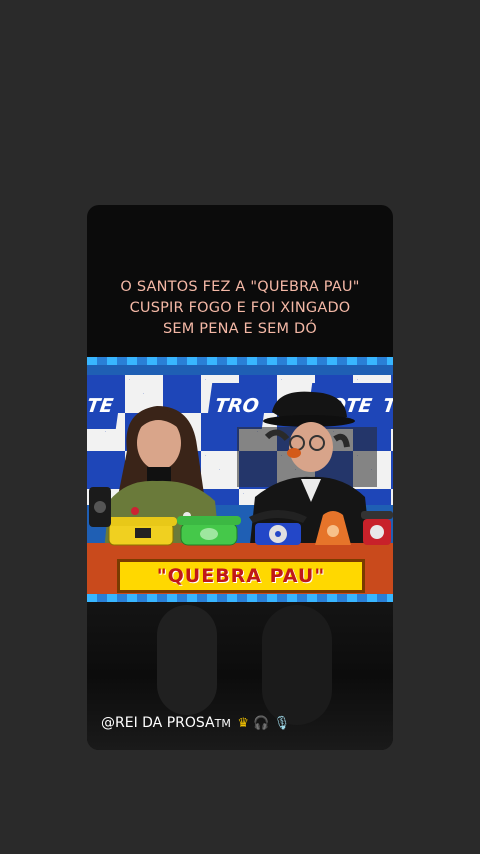 The width and height of the screenshot is (480, 854). What do you see at coordinates (297, 665) in the screenshot?
I see `blurred-shape-right` at bounding box center [297, 665].